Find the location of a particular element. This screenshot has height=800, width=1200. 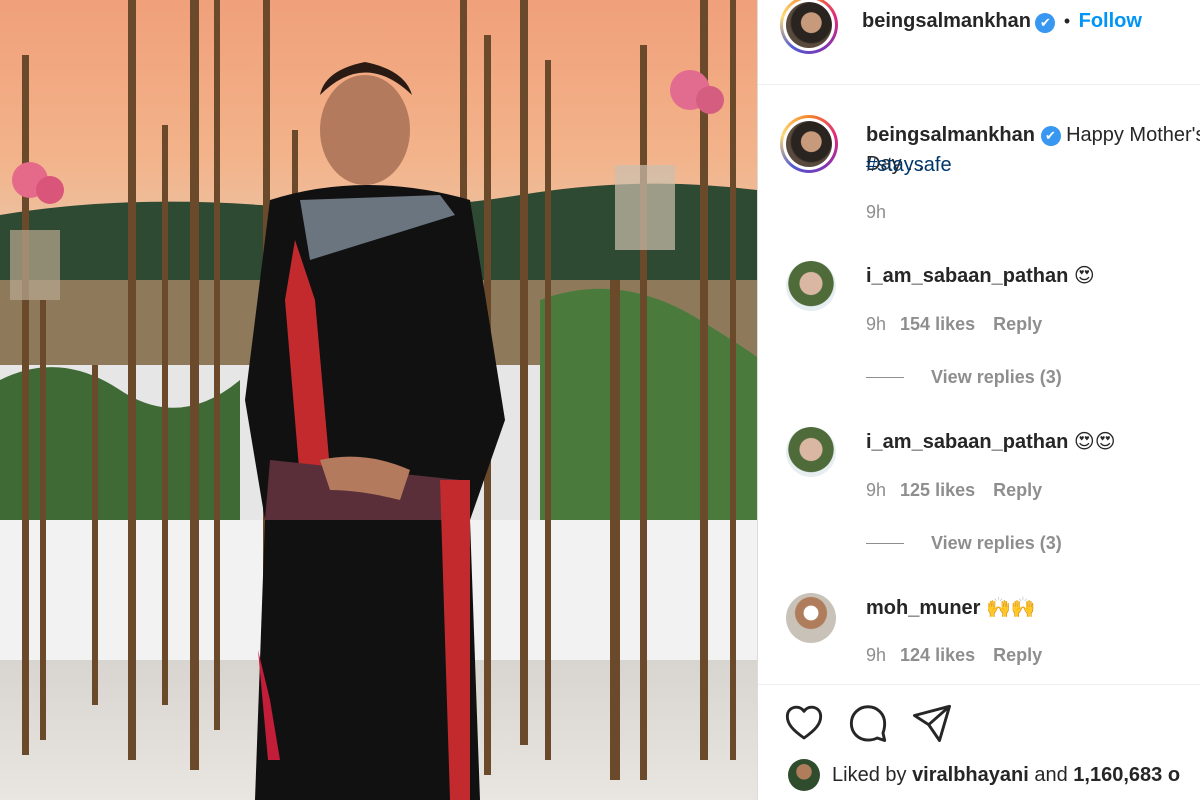

comment-meta: 9h 154 likes Reply is located at coordinates (954, 324).